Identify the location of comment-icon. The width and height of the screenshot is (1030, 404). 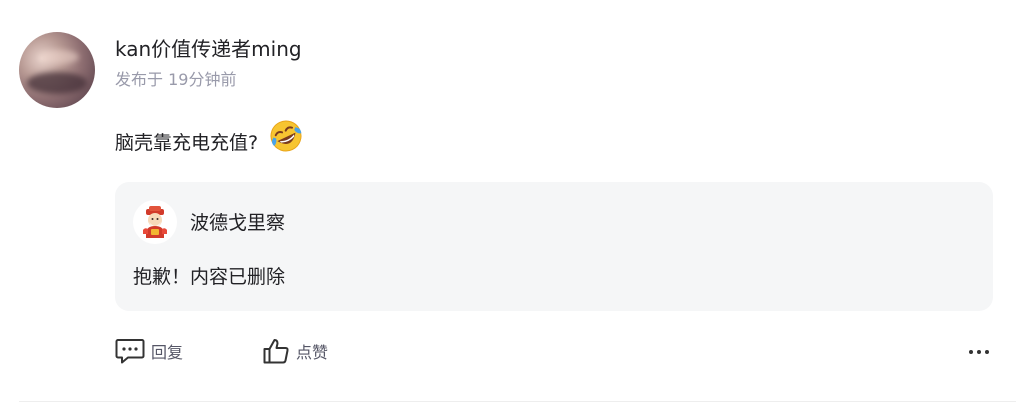
(130, 351).